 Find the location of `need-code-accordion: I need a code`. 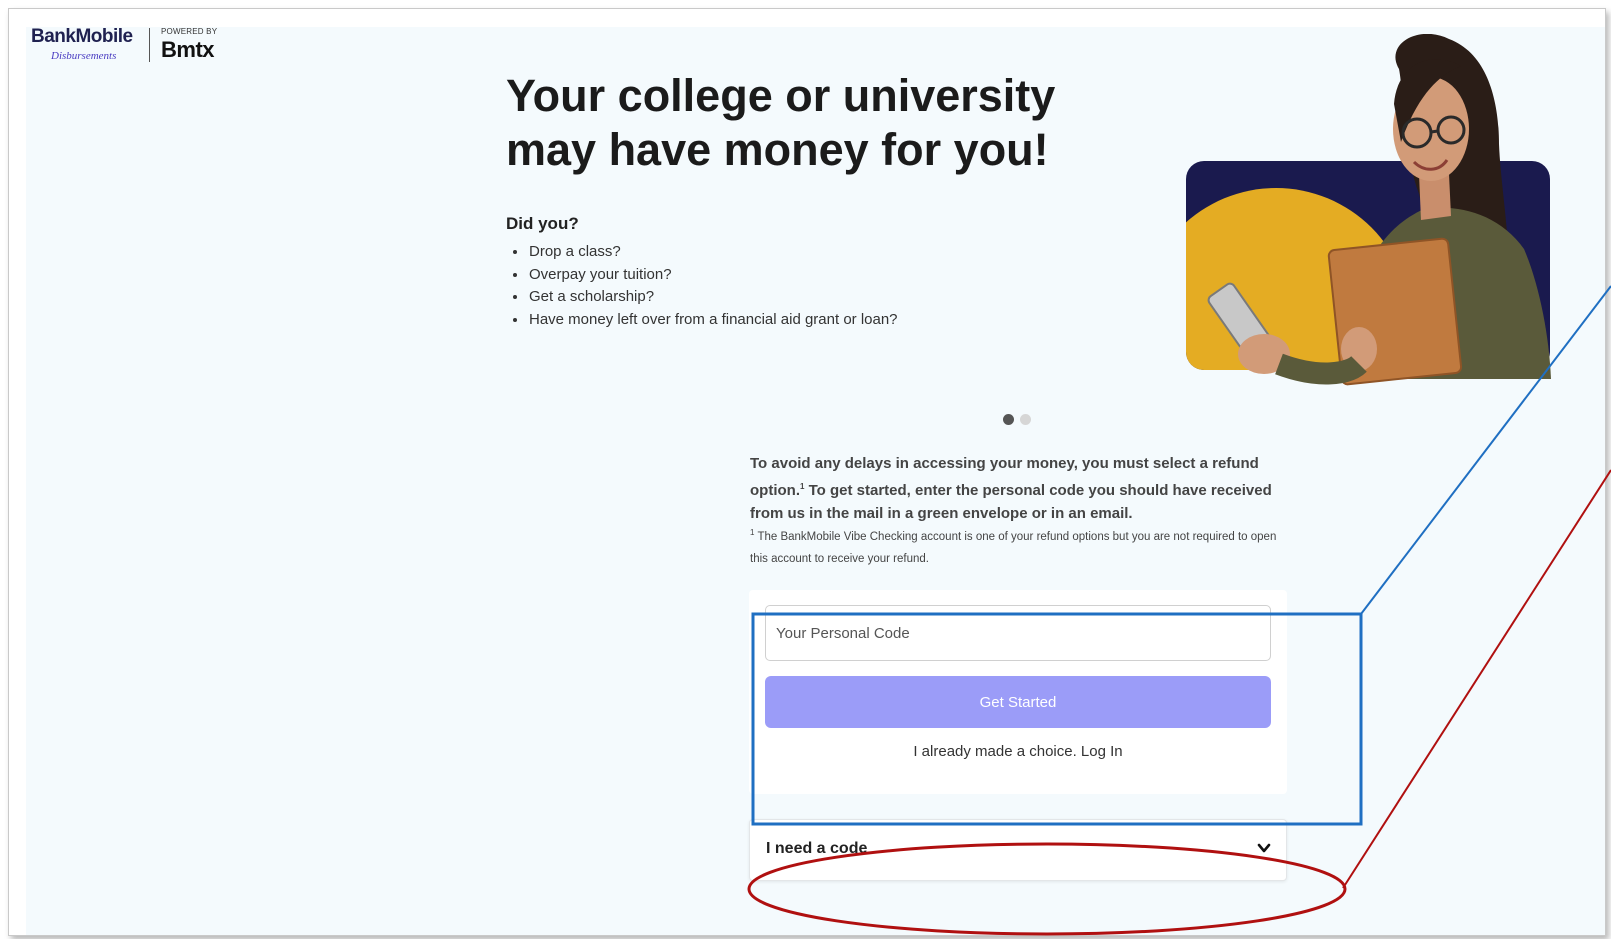

need-code-accordion: I need a code is located at coordinates (1018, 850).